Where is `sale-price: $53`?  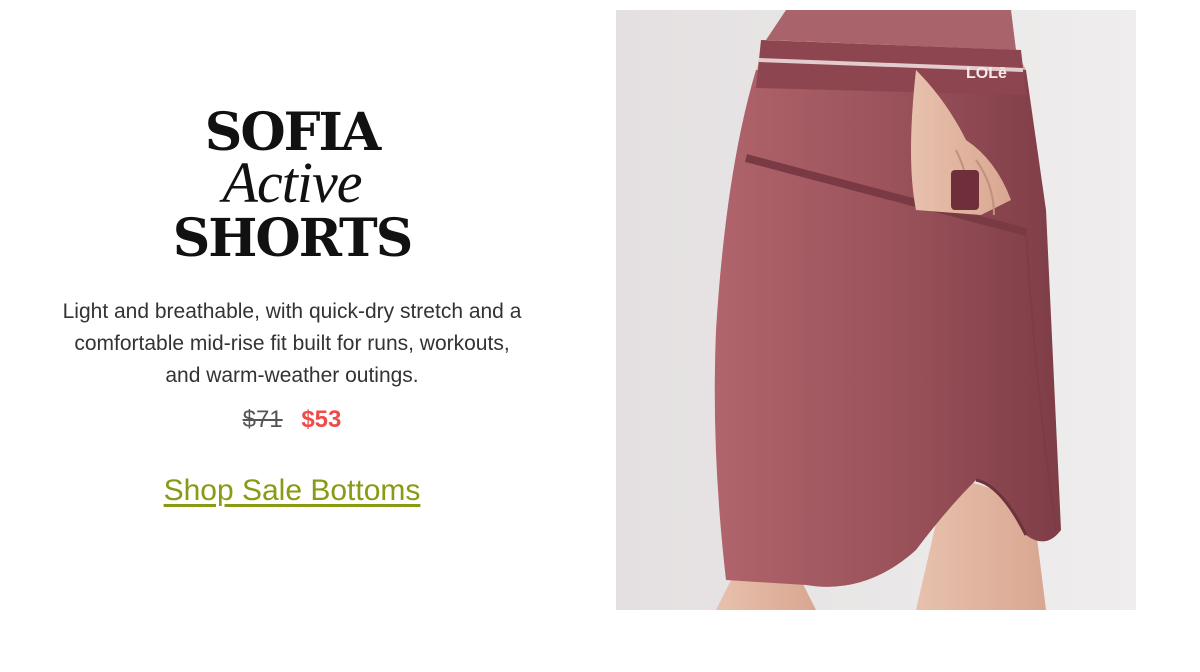 sale-price: $53 is located at coordinates (321, 419).